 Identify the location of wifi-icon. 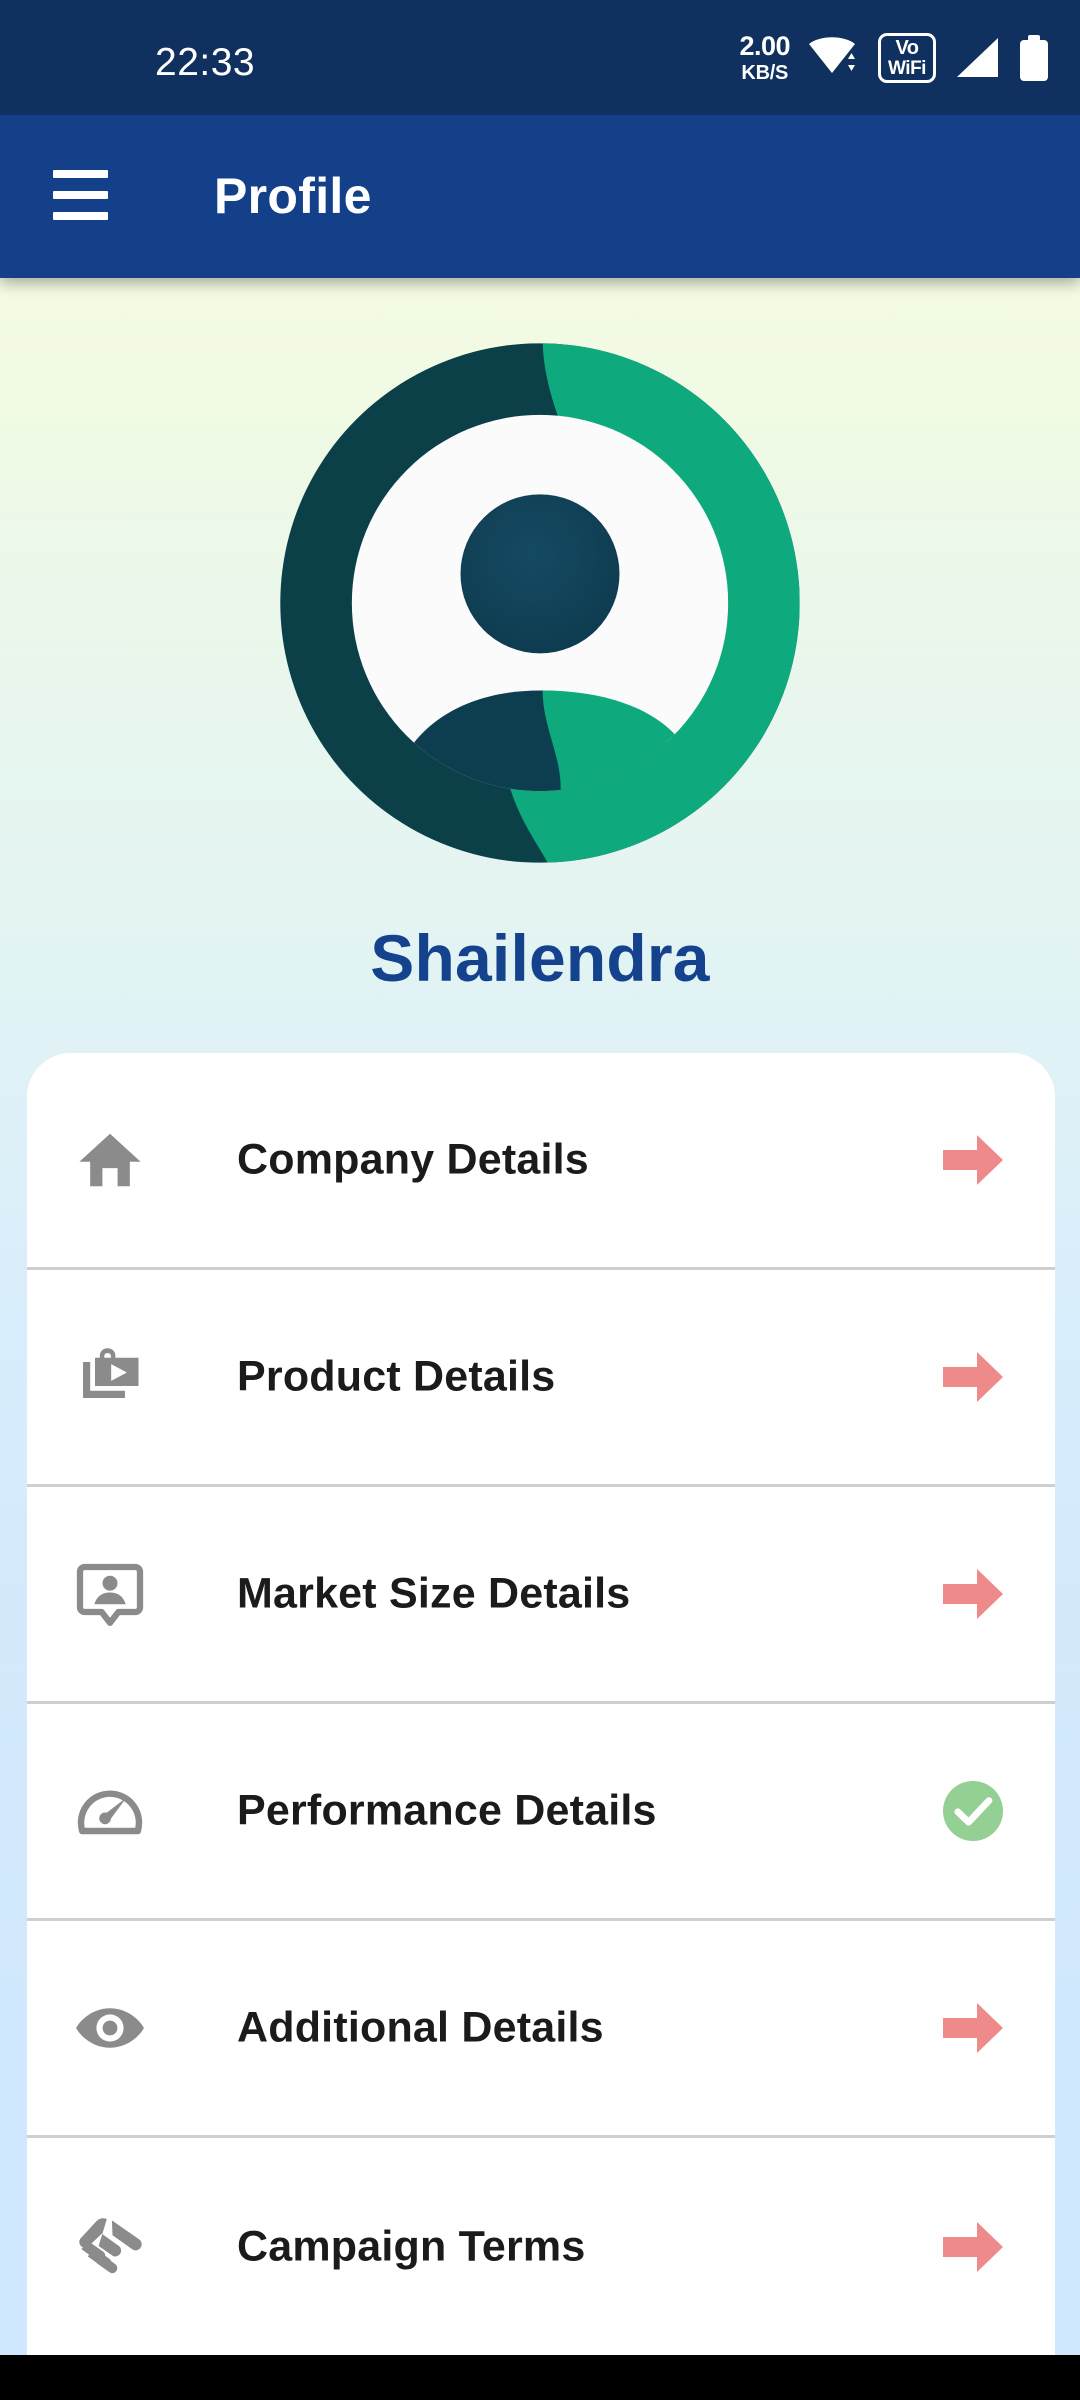
(832, 54).